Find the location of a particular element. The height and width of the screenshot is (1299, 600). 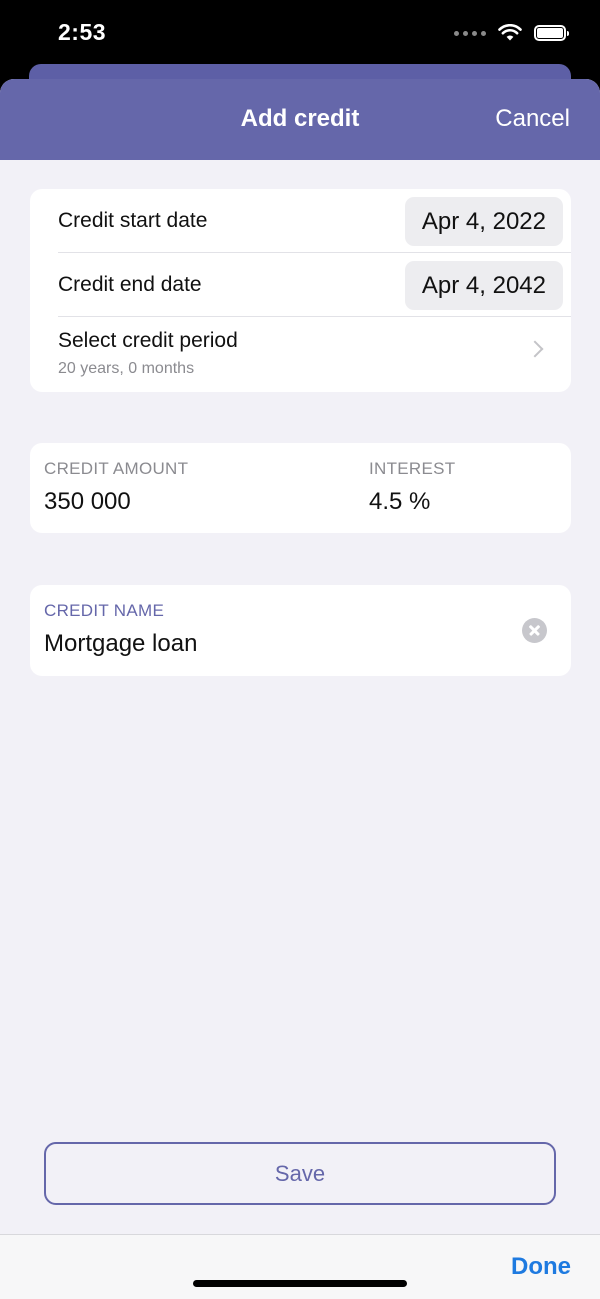

start-date-row: Credit start date Apr 4, 2022 is located at coordinates (314, 221).